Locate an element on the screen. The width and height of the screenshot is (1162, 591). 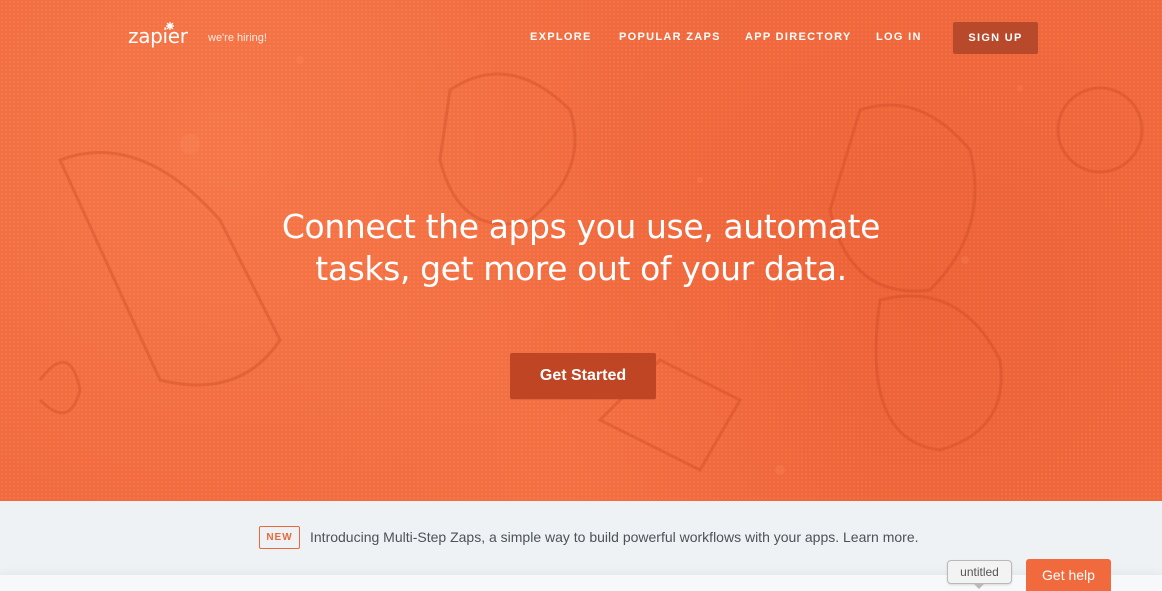
sign-up-button: SIGN UP is located at coordinates (995, 38).